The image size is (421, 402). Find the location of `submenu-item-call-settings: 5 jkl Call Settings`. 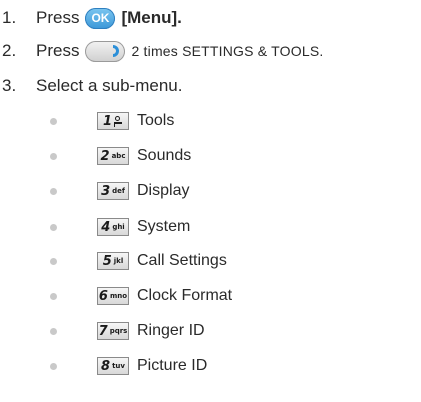

submenu-item-call-settings: 5 jkl Call Settings is located at coordinates (138, 261).